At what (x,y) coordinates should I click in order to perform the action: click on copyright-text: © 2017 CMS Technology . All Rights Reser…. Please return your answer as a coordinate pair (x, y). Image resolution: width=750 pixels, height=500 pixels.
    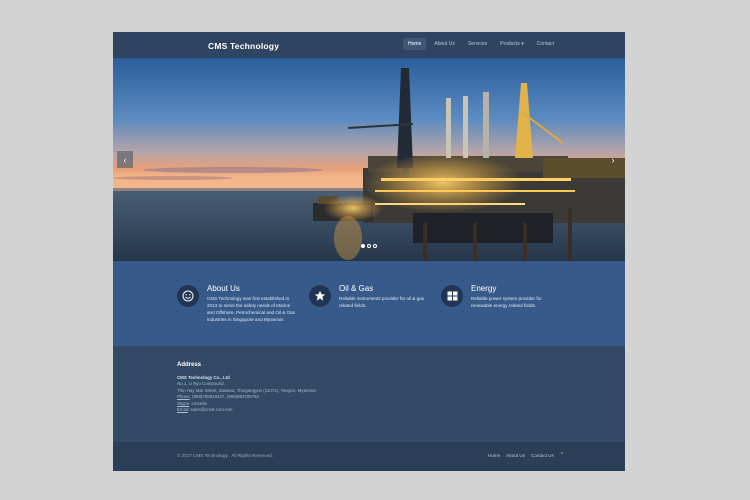
    Looking at the image, I should click on (225, 455).